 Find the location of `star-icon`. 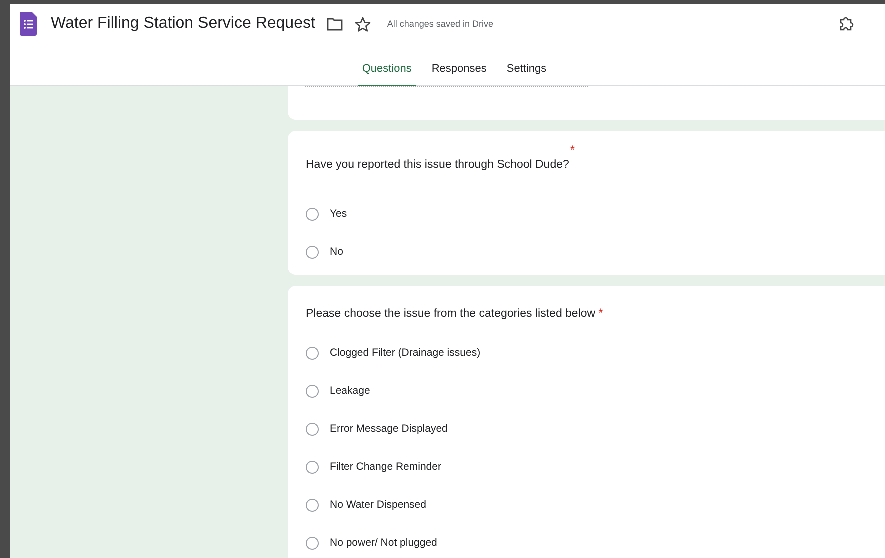

star-icon is located at coordinates (363, 24).